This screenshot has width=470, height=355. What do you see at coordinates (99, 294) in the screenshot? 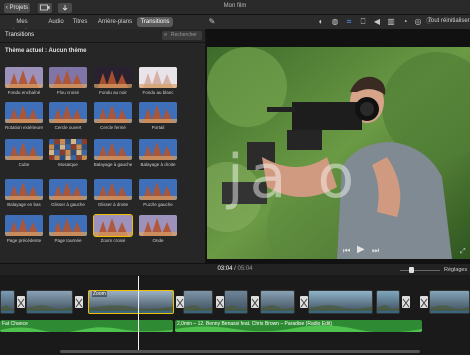
I see `clip-title: Zoom` at bounding box center [99, 294].